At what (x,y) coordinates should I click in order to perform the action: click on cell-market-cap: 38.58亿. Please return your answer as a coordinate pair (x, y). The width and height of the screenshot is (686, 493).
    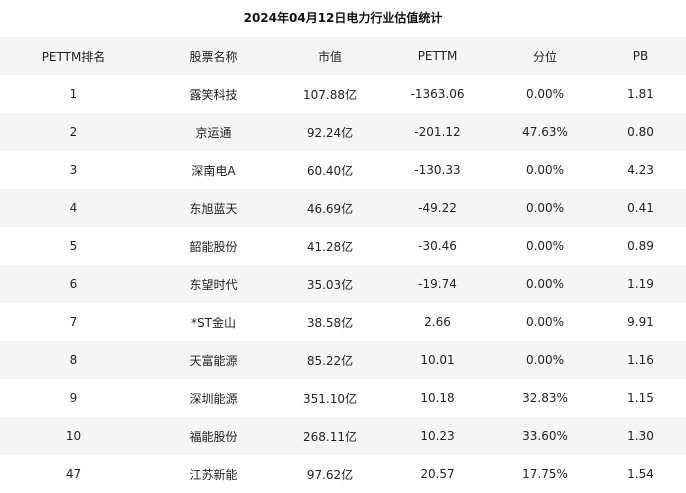
    Looking at the image, I should click on (330, 322).